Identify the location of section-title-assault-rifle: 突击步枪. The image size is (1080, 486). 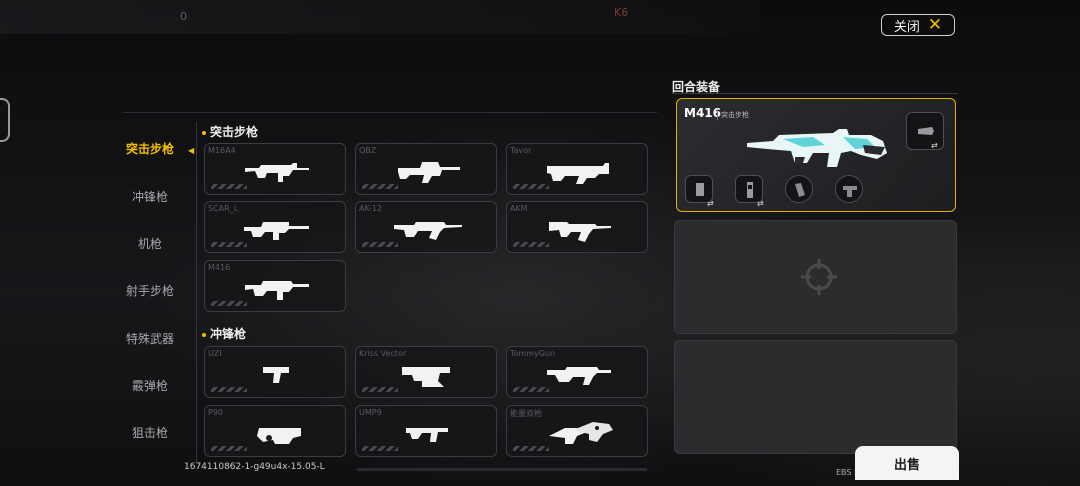
(230, 131).